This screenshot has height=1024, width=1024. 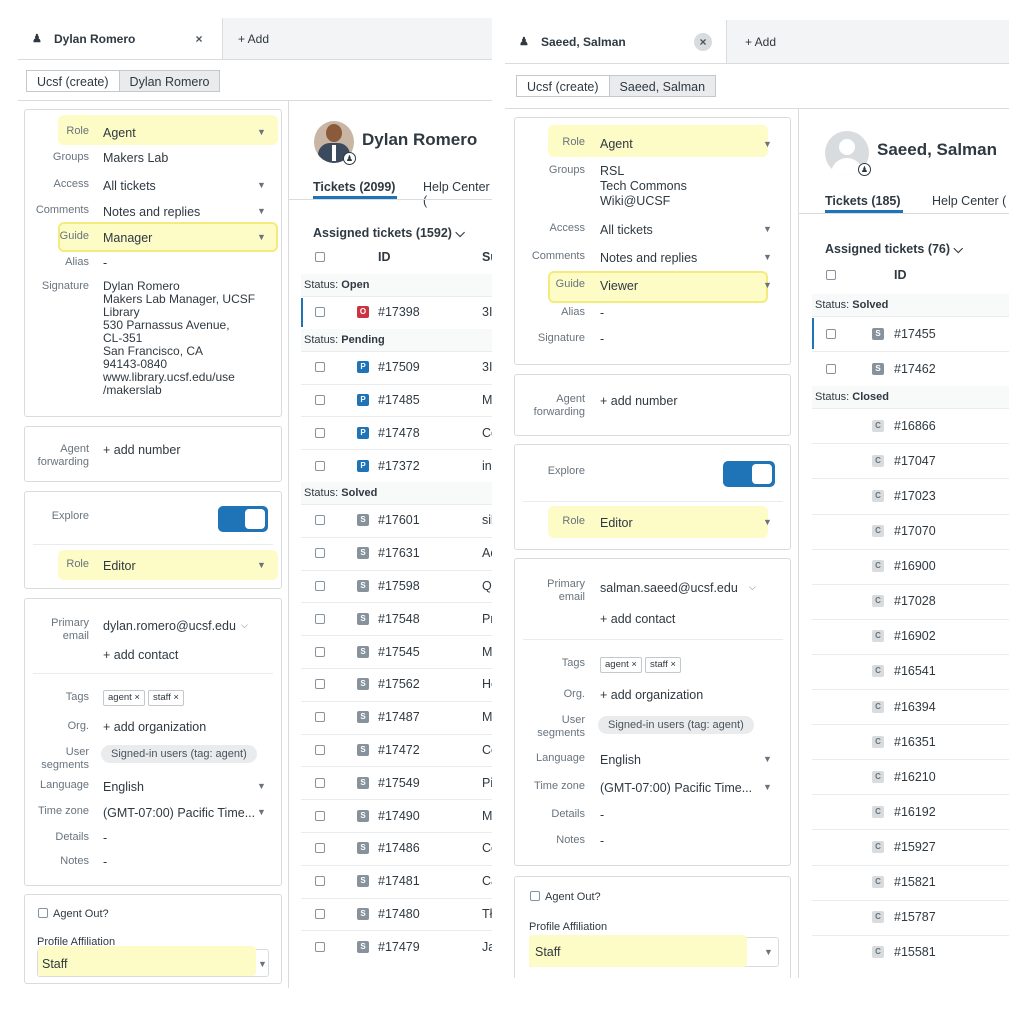 What do you see at coordinates (399, 947) in the screenshot?
I see `ticket-id: #17479` at bounding box center [399, 947].